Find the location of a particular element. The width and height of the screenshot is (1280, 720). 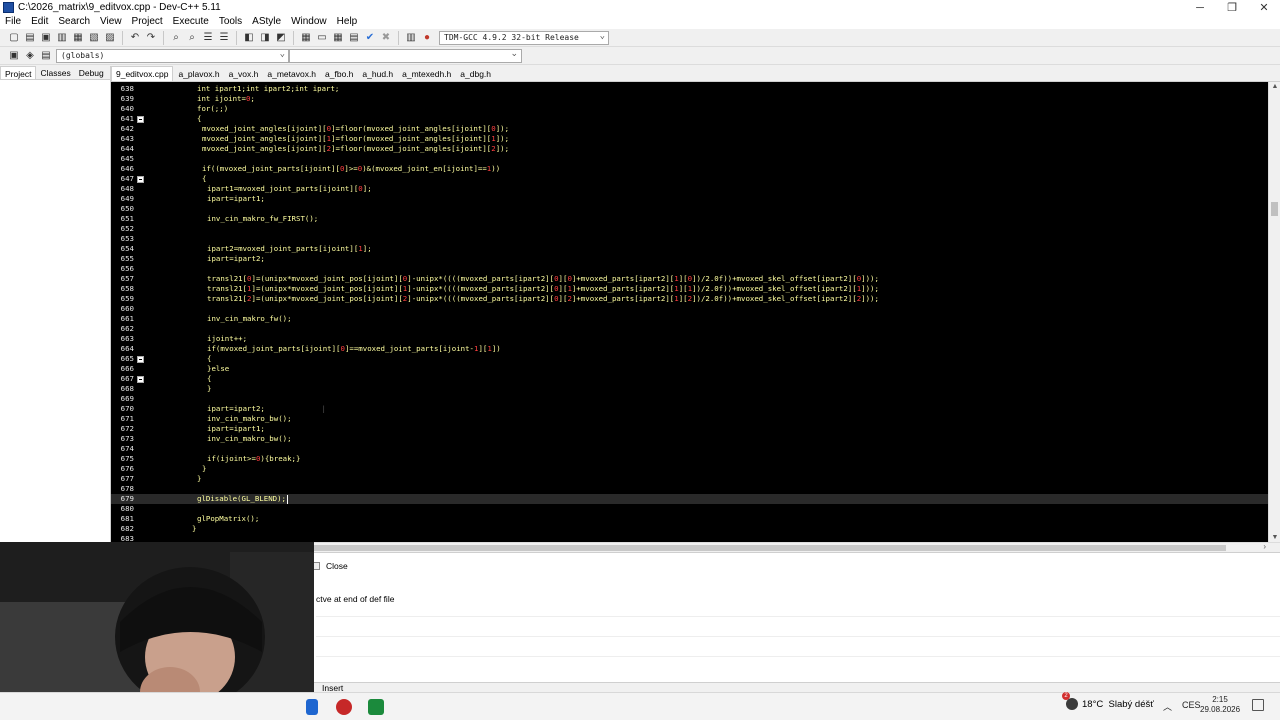

code-line: 645 is located at coordinates (689, 159).